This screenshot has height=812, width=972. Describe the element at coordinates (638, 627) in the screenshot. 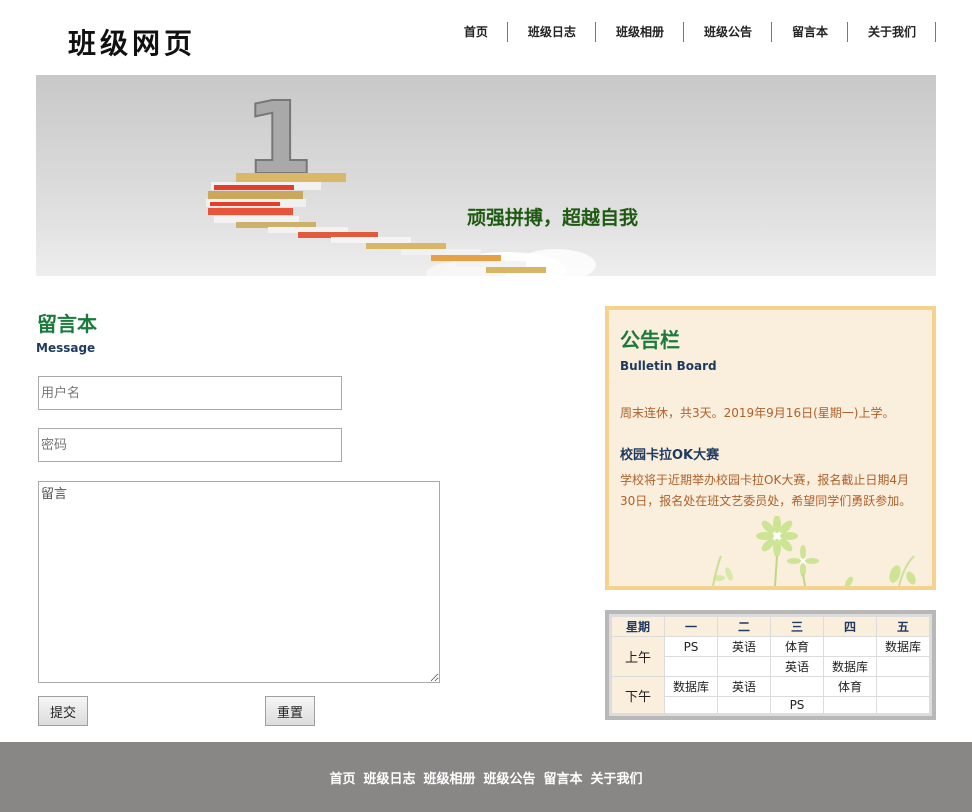

I see `timetable-header: 星期` at that location.